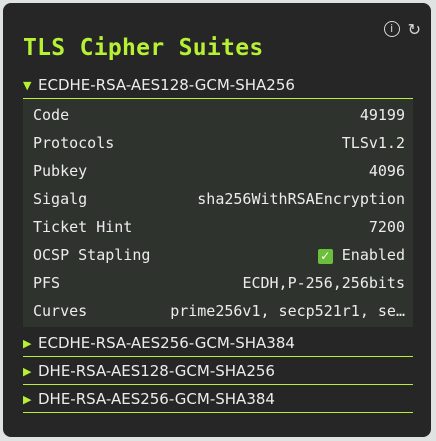 Image resolution: width=436 pixels, height=441 pixels. I want to click on detail-value: ✓ Enabled, so click(361, 255).